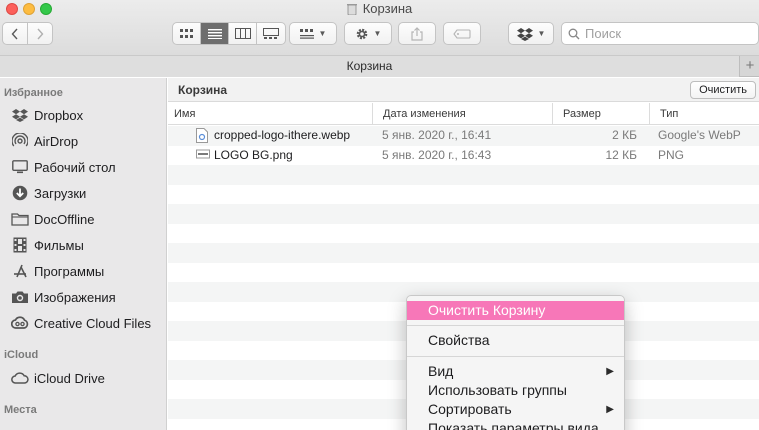 This screenshot has height=430, width=759. Describe the element at coordinates (463, 90) in the screenshot. I see `path-bar: Корзина Очистить` at that location.